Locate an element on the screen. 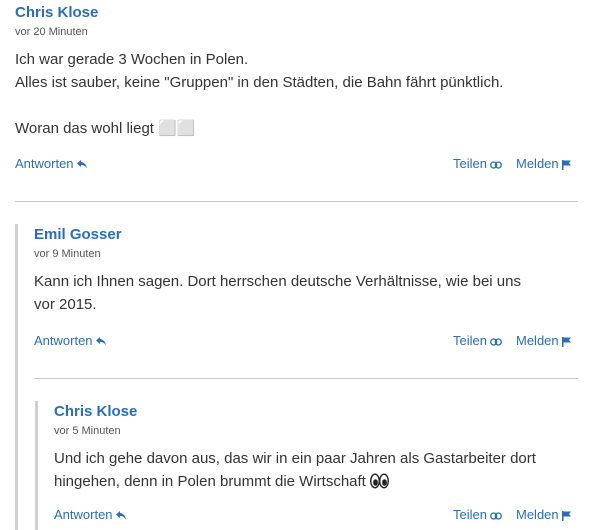 This screenshot has width=596, height=530. comment-line: Woran das wohl liegt ⬜⬜ is located at coordinates (105, 128).